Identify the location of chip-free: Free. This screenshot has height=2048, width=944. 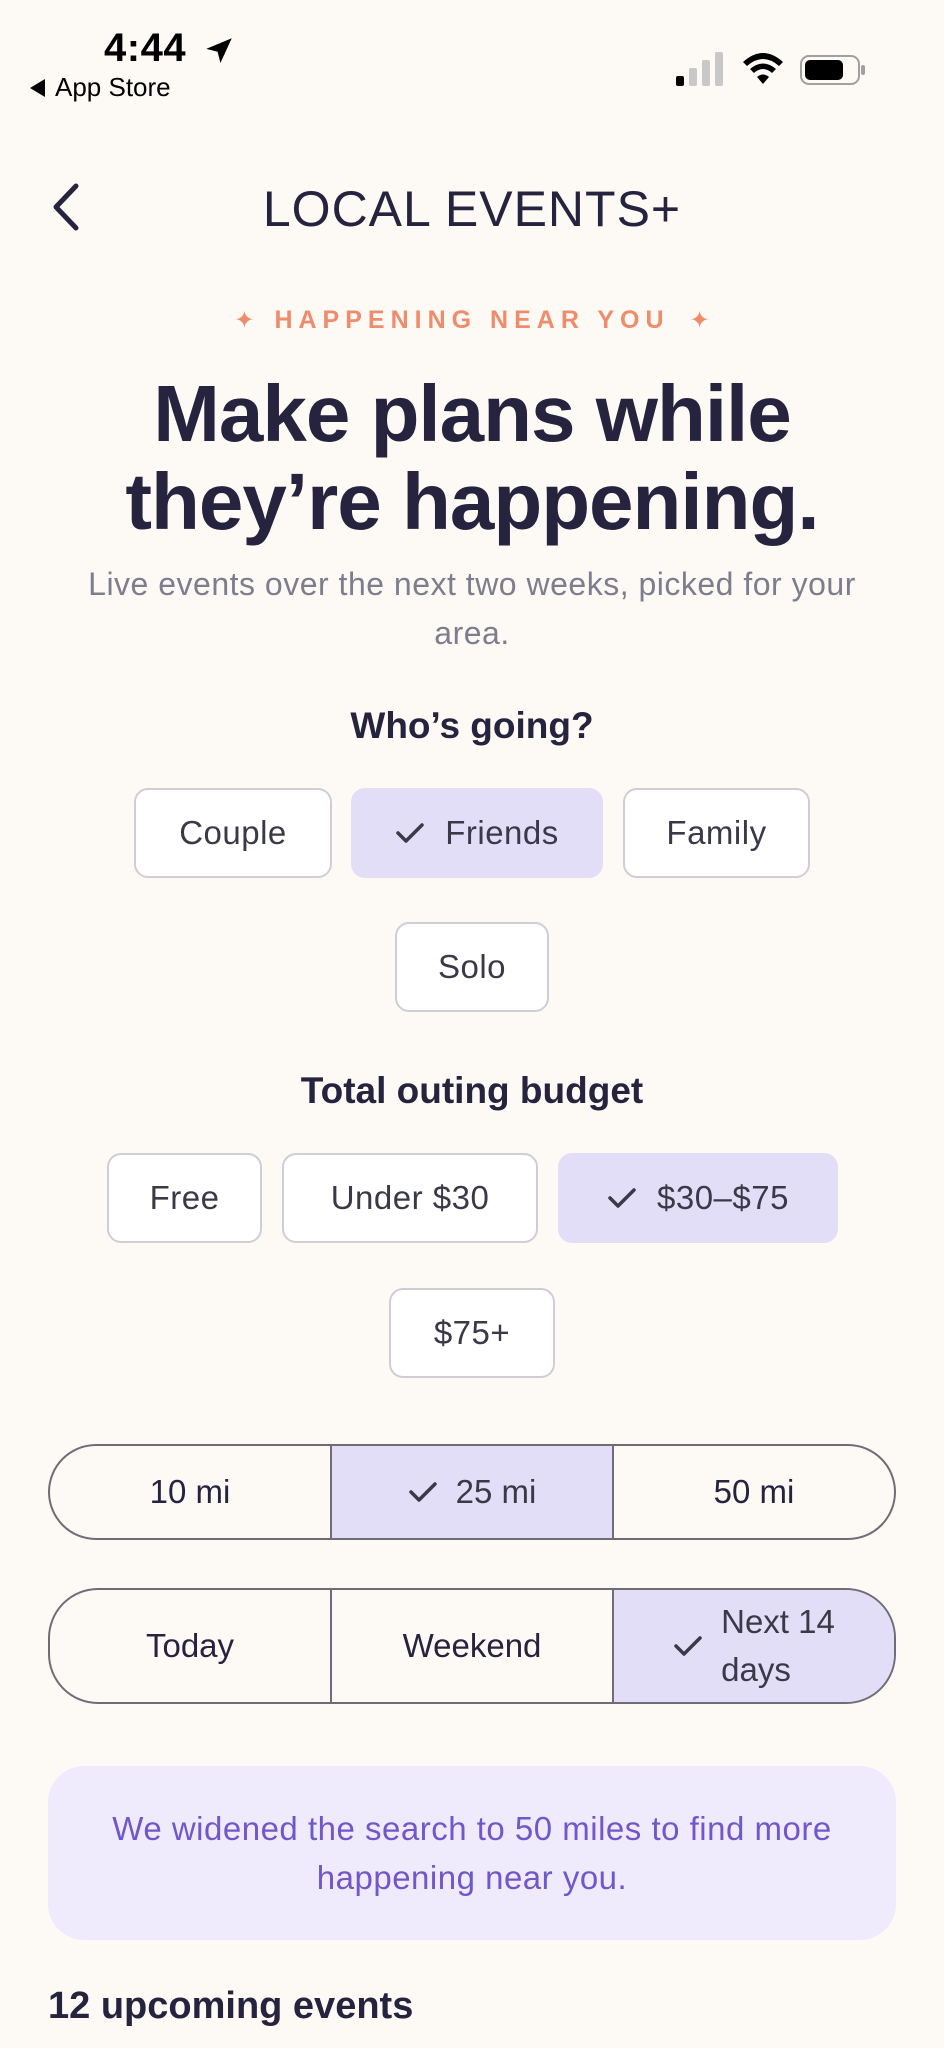
(184, 1198).